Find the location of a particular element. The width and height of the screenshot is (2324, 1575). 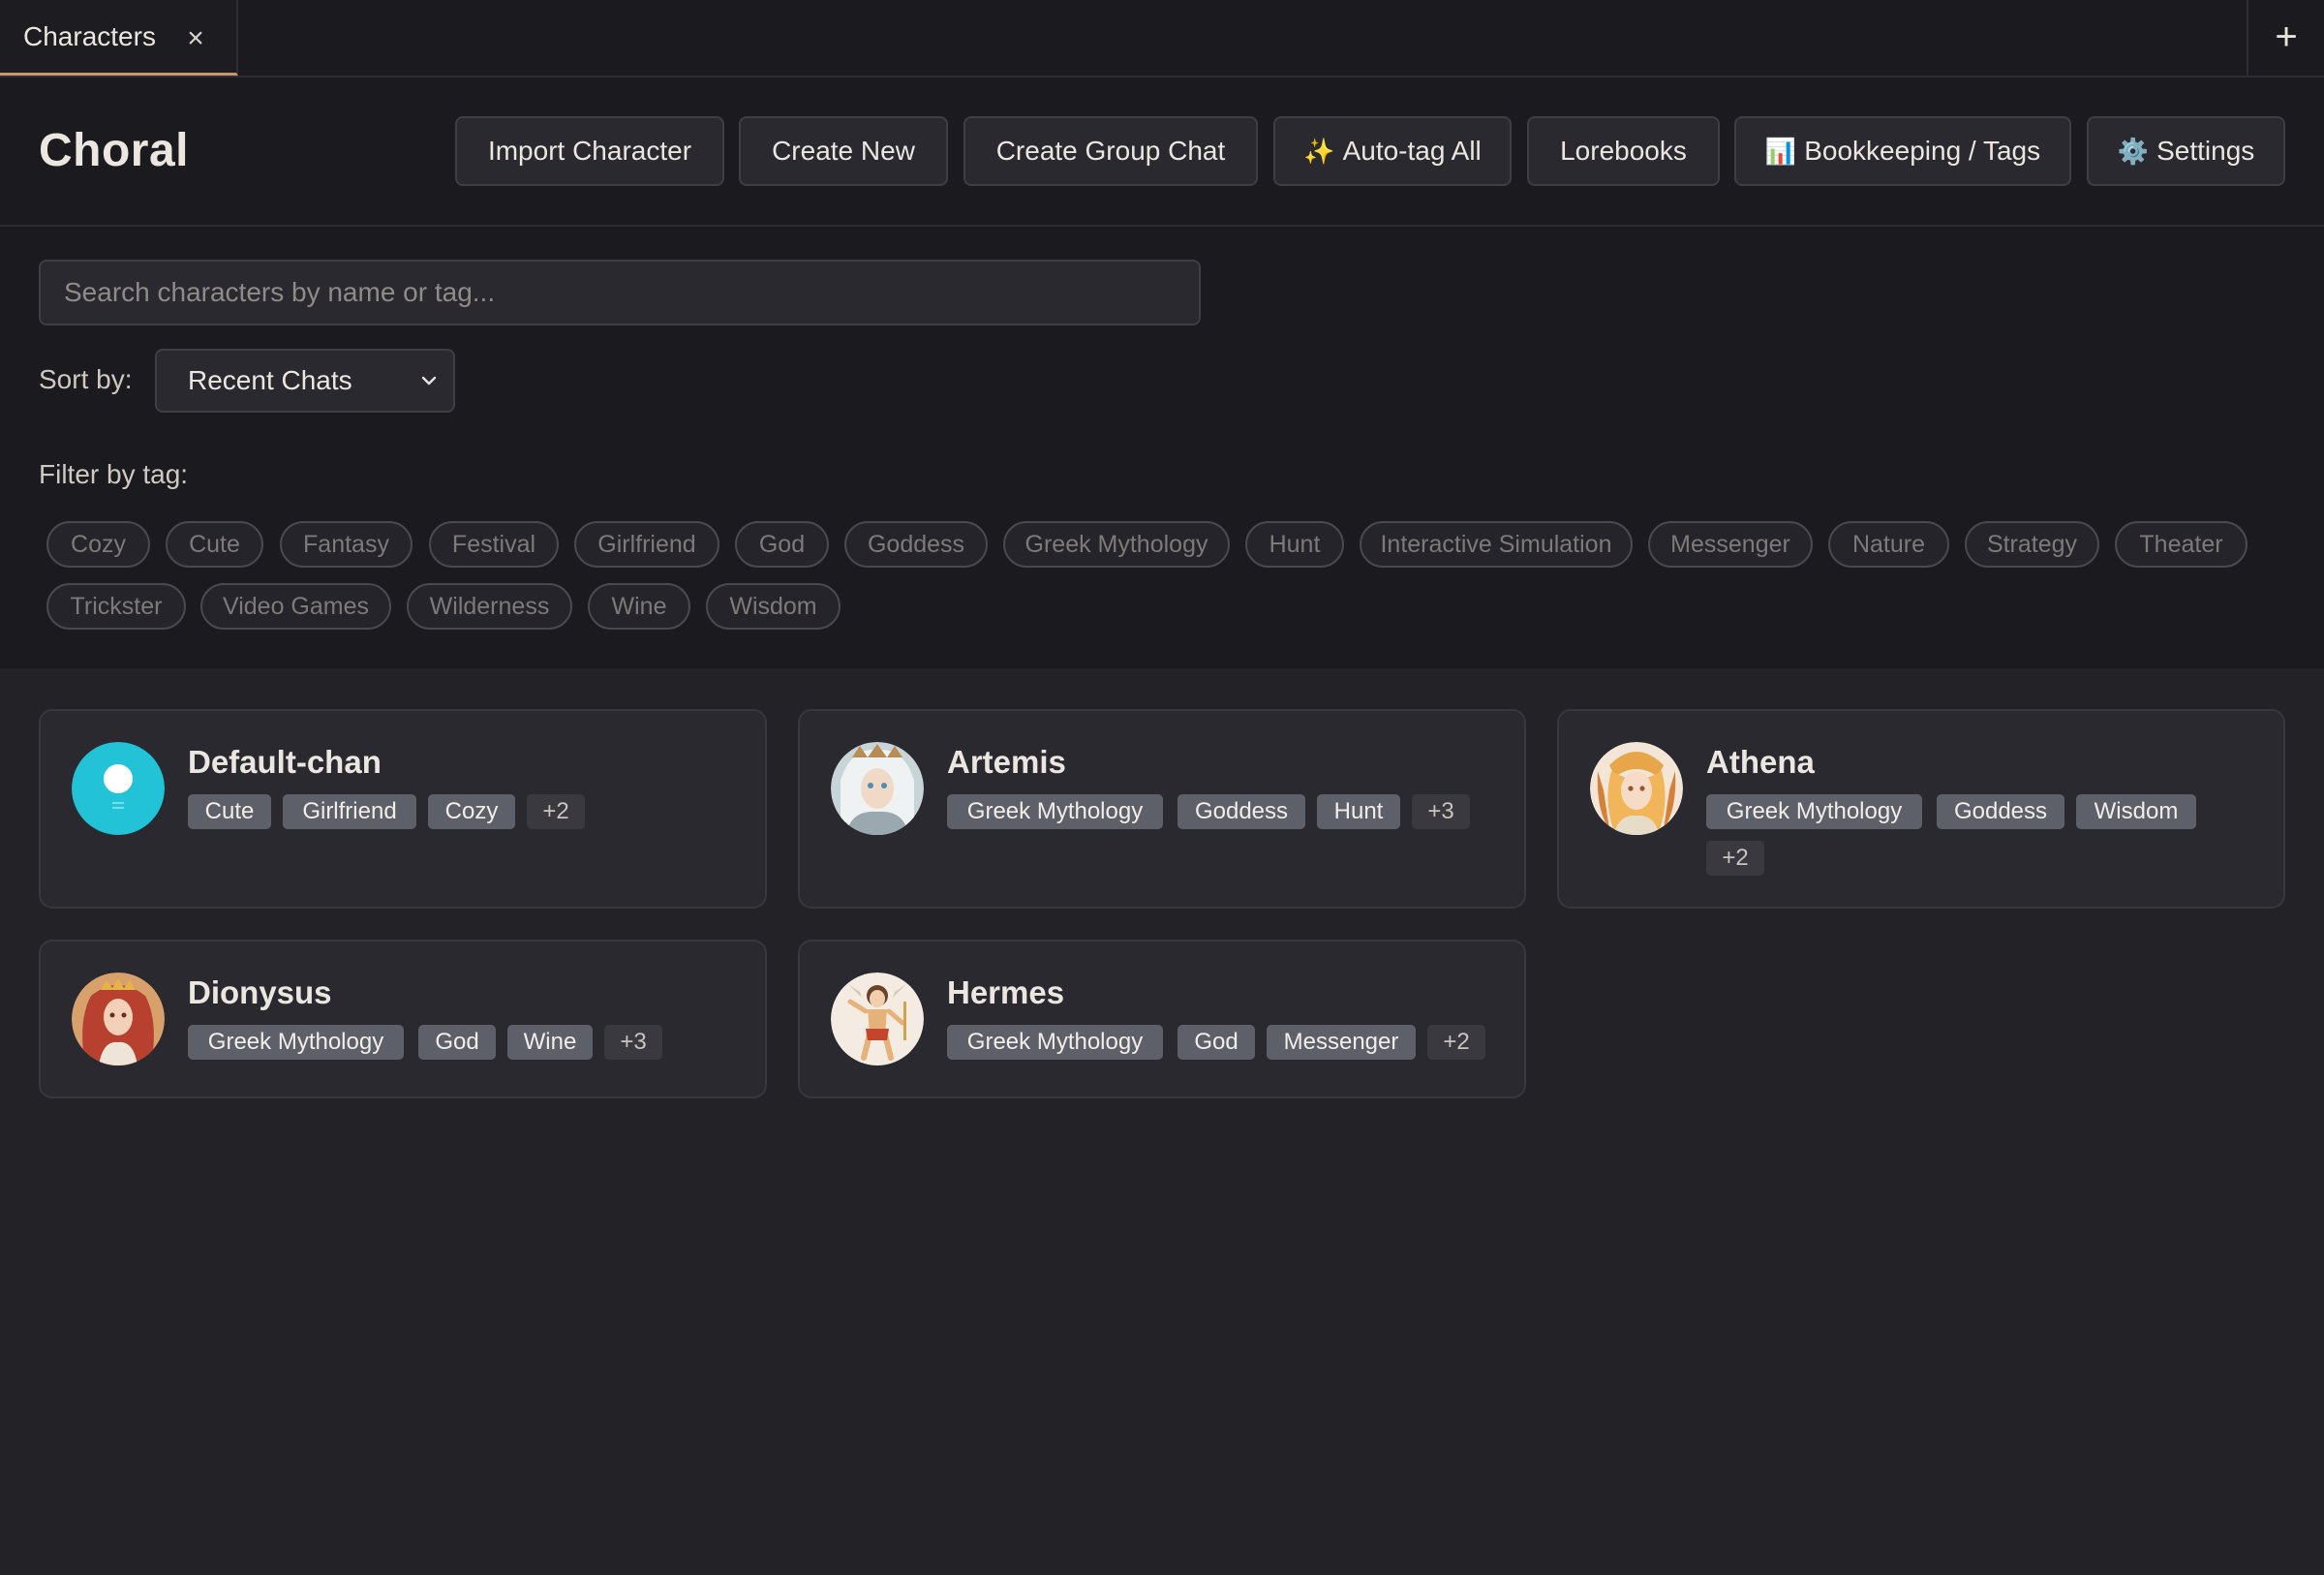

character-tag: Cozy is located at coordinates (472, 811).